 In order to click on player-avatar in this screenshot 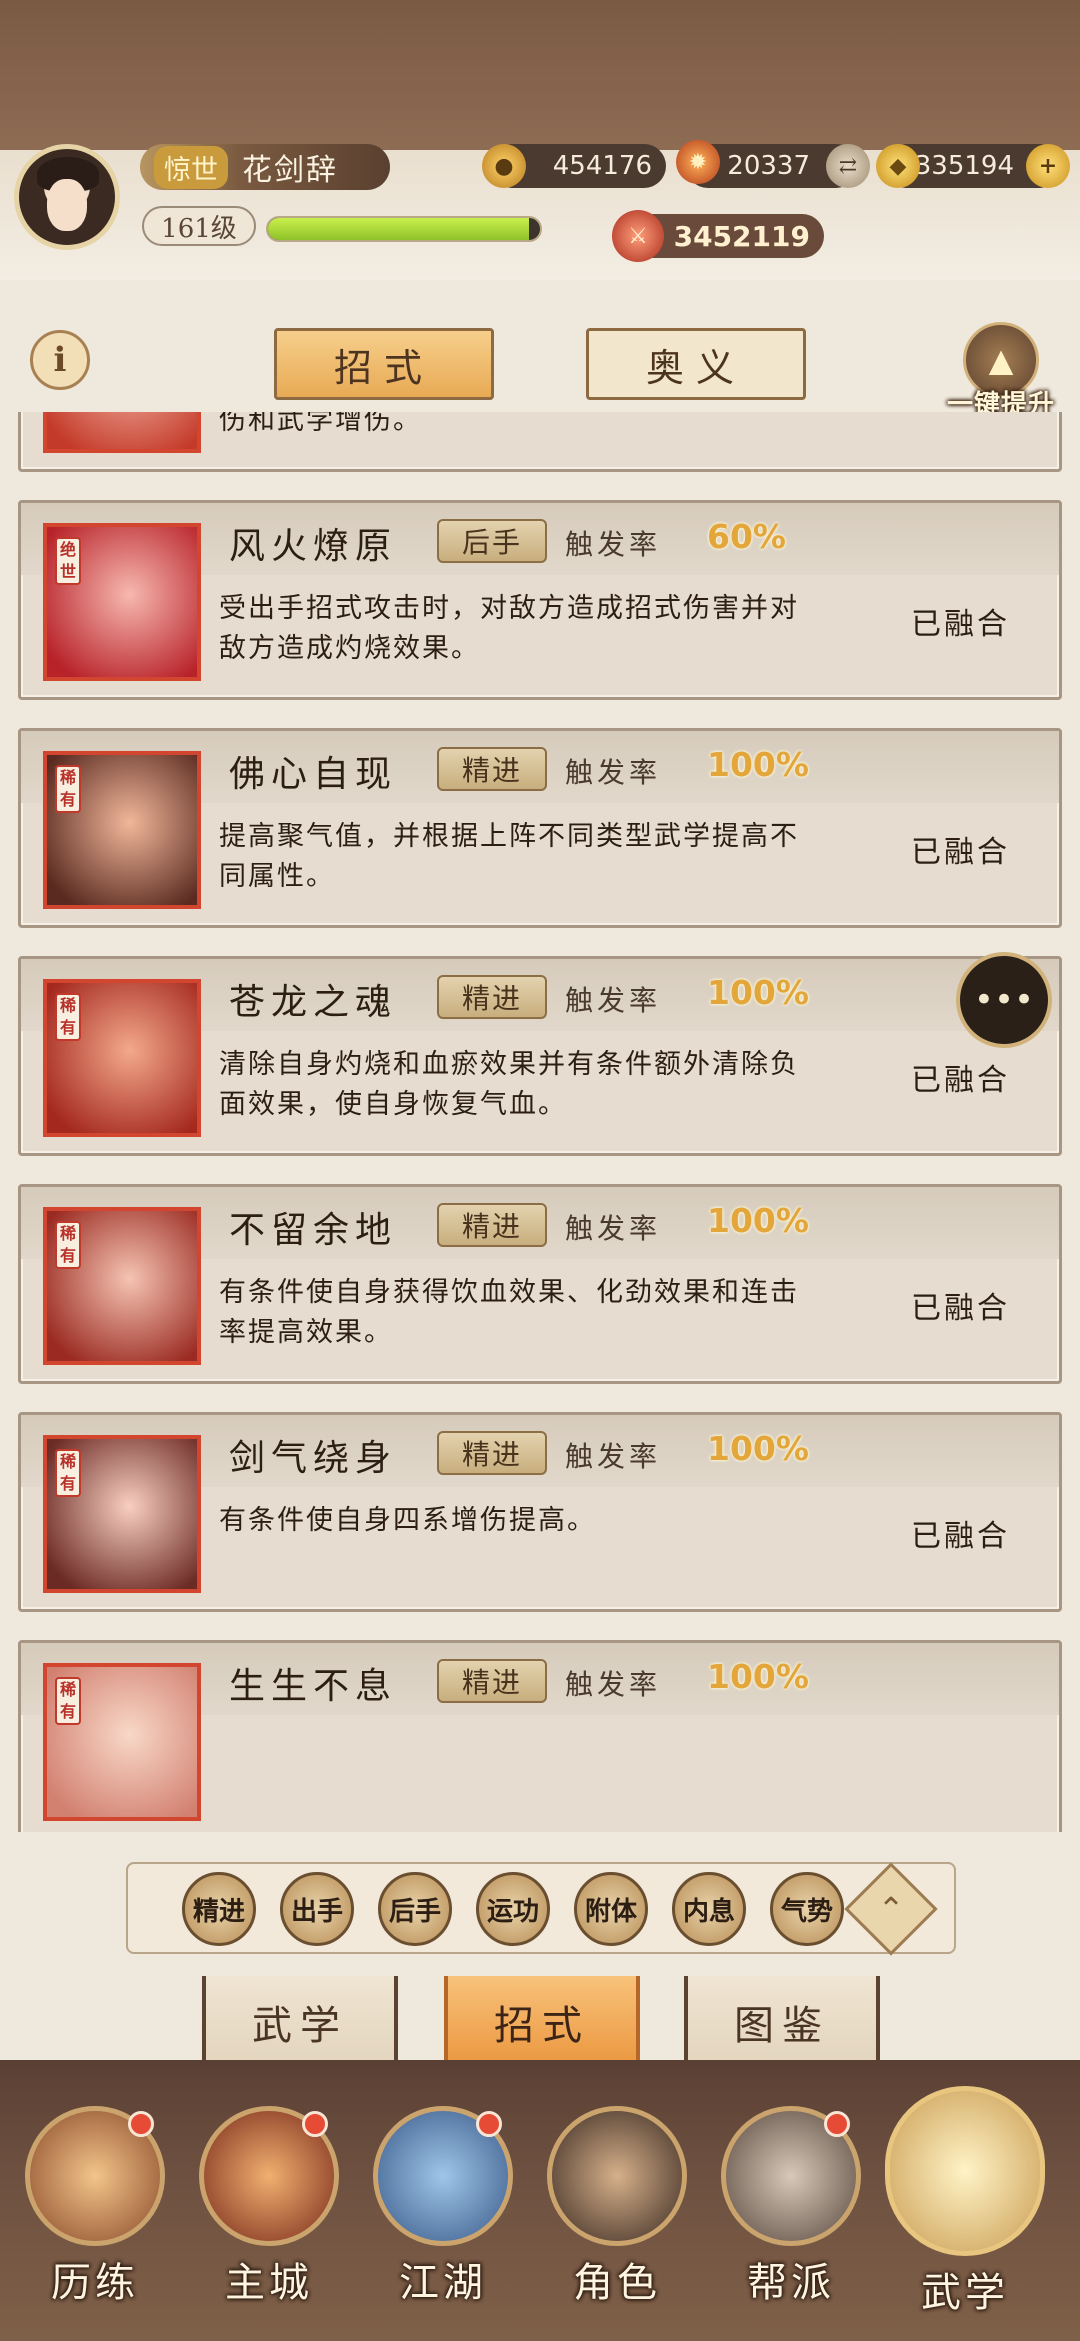, I will do `click(67, 197)`.